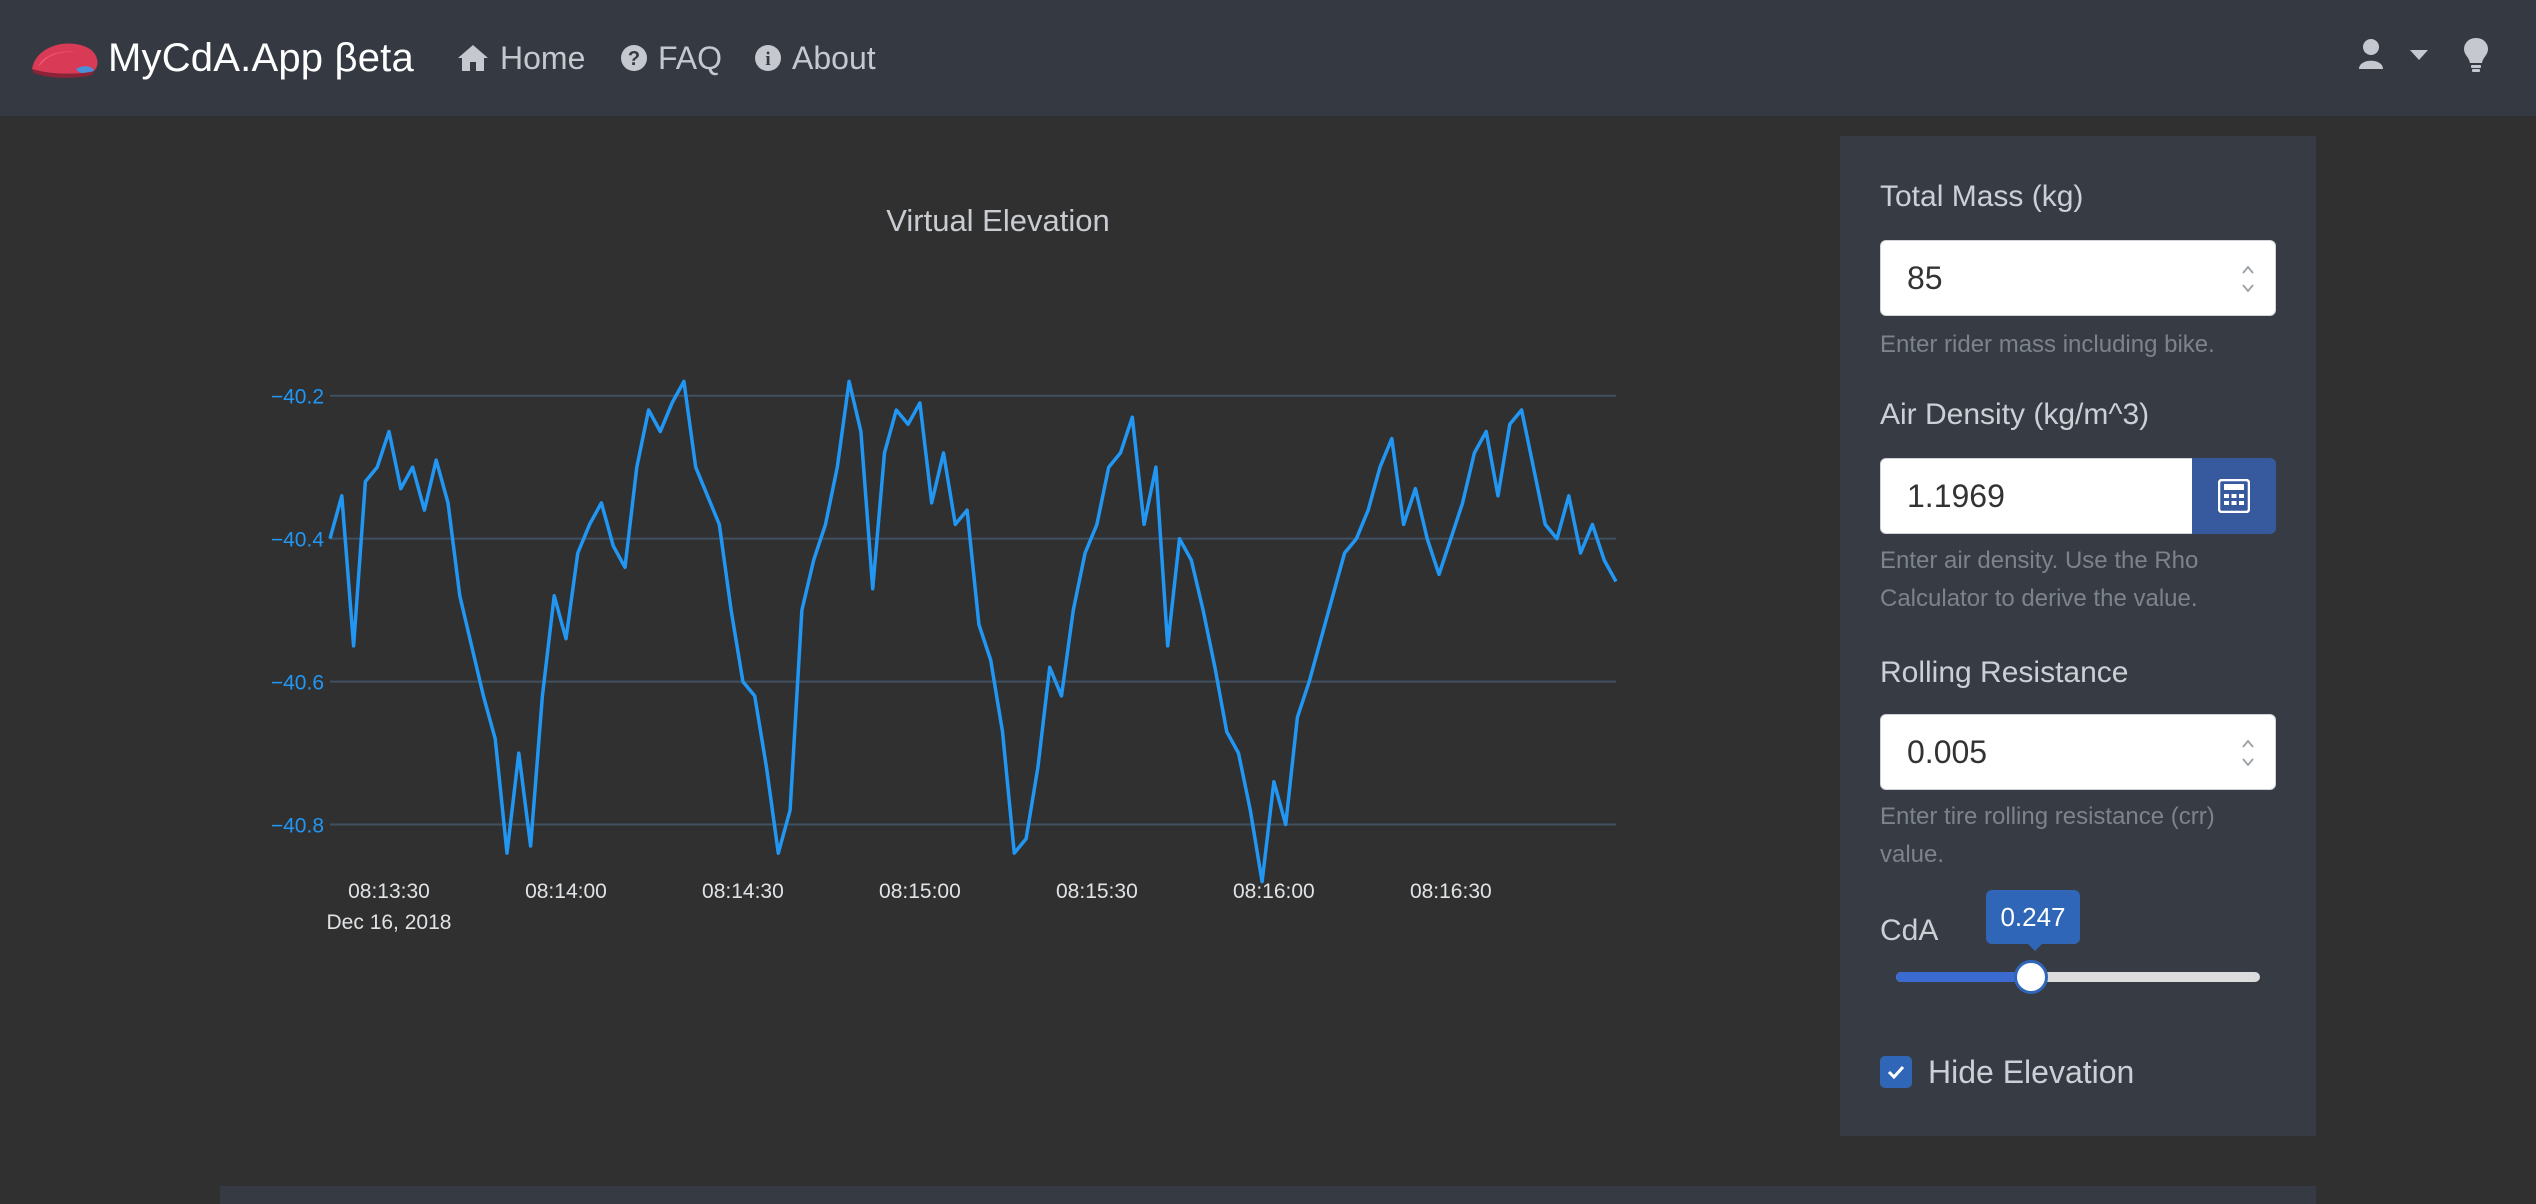  I want to click on crr-label: Rolling Resistance, so click(2004, 672).